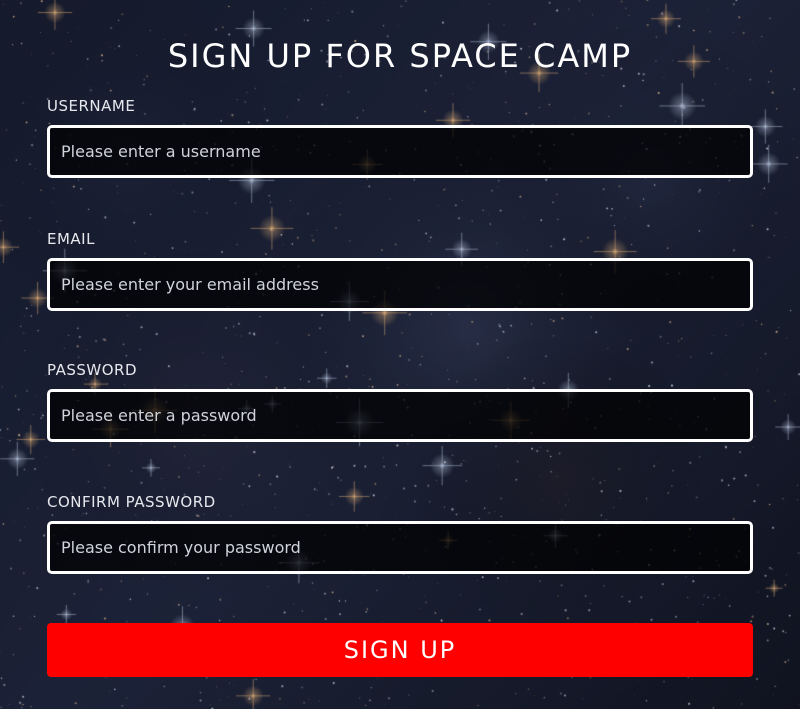  I want to click on username-input, so click(400, 151).